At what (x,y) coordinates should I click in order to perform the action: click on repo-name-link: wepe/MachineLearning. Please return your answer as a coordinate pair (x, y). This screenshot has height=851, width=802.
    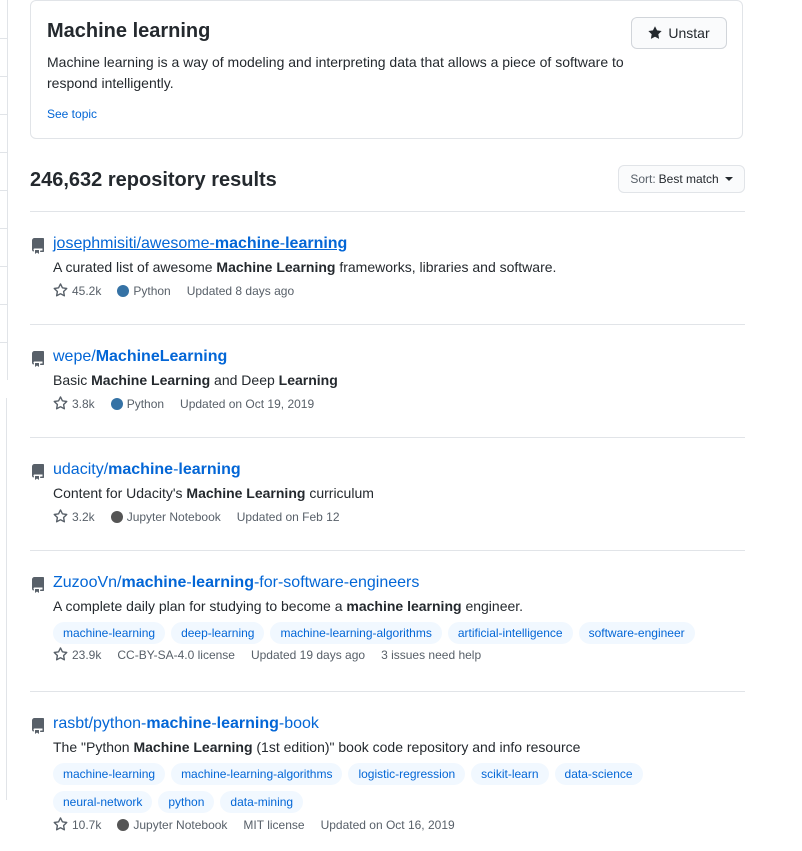
    Looking at the image, I should click on (140, 357).